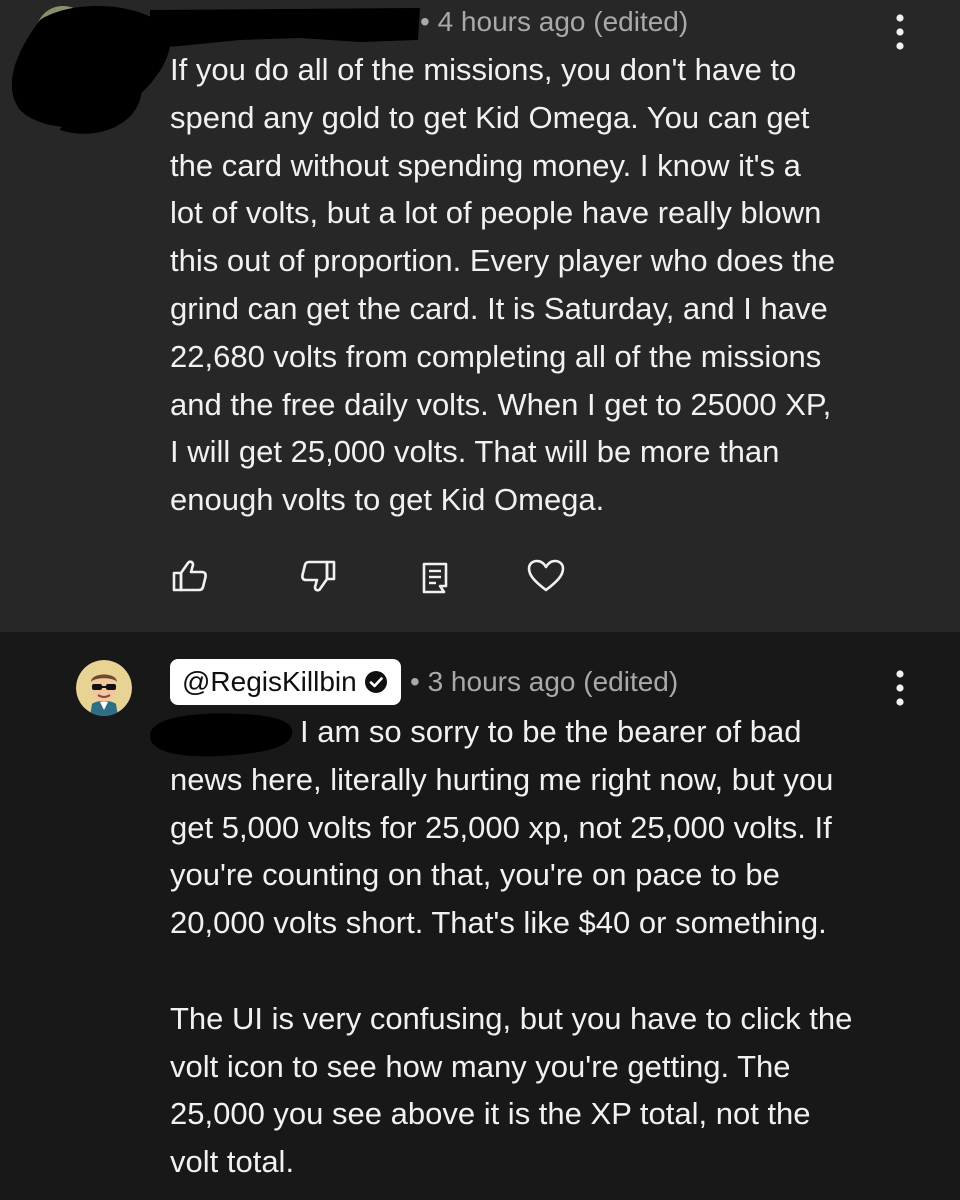 Image resolution: width=960 pixels, height=1200 pixels. Describe the element at coordinates (544, 681) in the screenshot. I see `comment-meta: • 3 hours ago (edited)` at that location.